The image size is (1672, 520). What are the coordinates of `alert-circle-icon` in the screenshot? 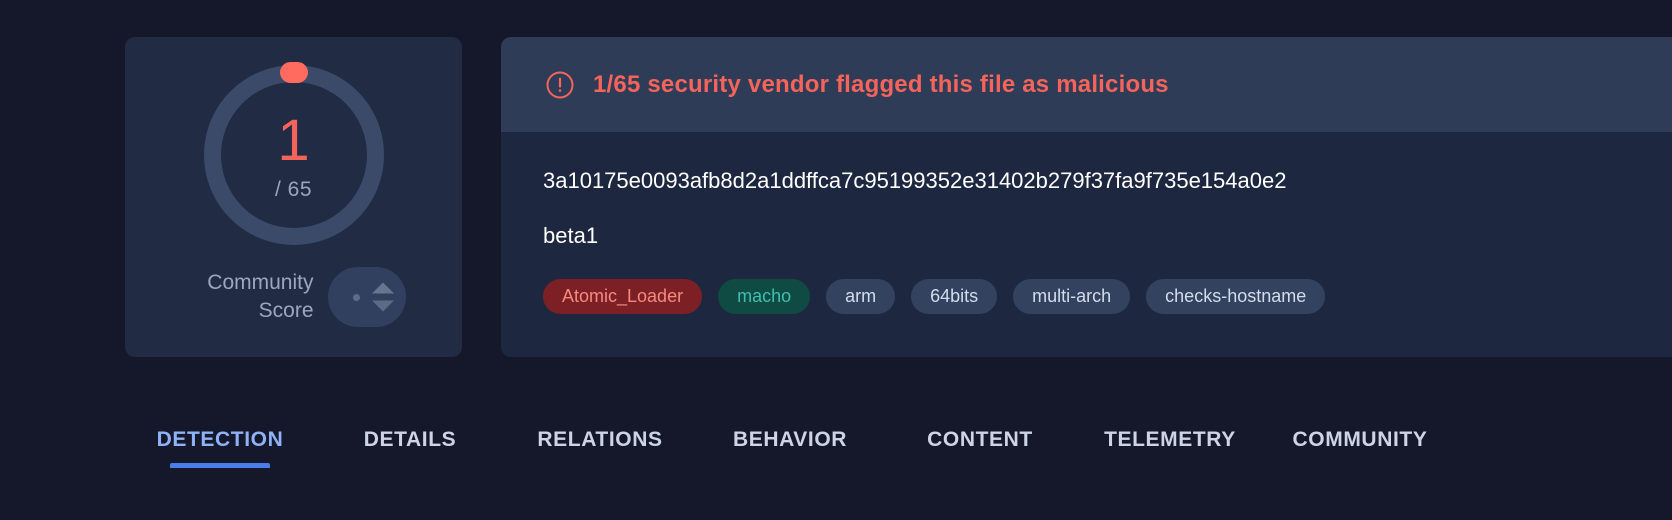 It's located at (560, 84).